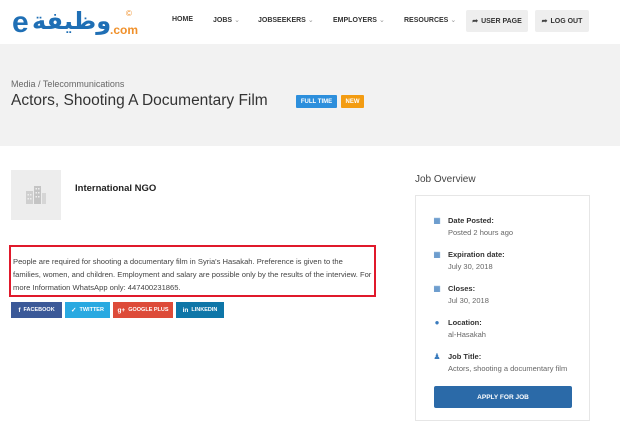 The image size is (620, 436). Describe the element at coordinates (148, 310) in the screenshot. I see `share-google-label: GOOGLE PLUS` at that location.